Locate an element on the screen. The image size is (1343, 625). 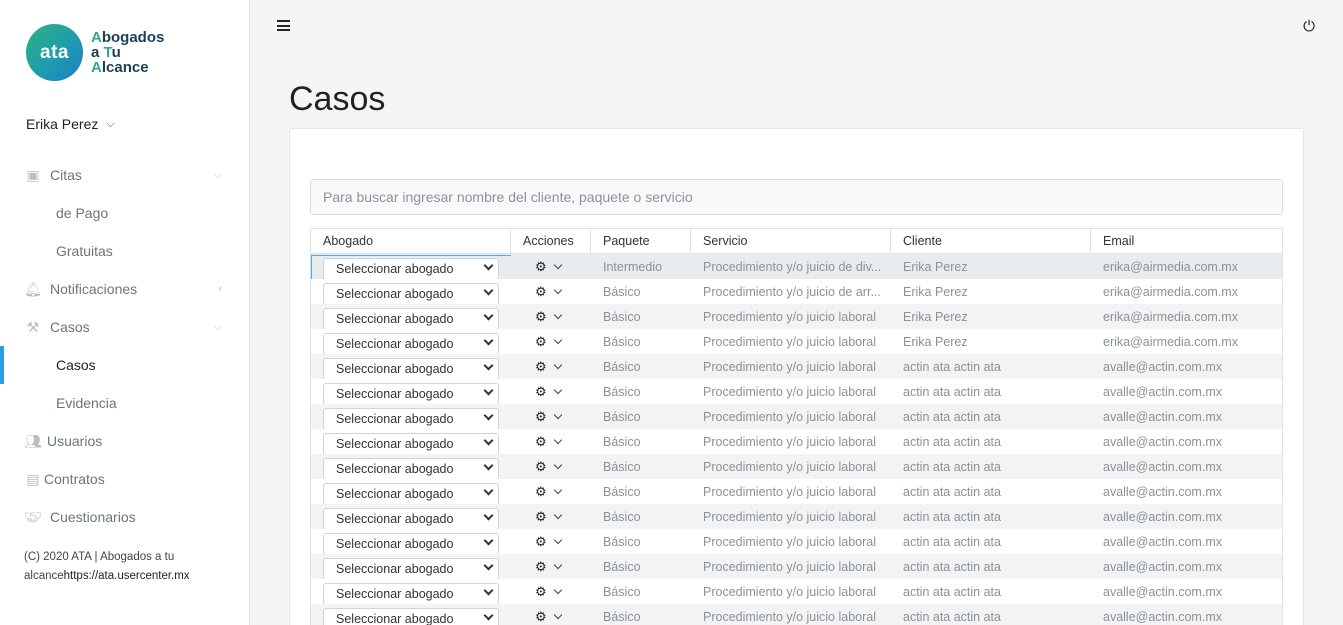
sidebar-item-cuestionarios: 🤝︎ Cuestionarios is located at coordinates (125, 517).